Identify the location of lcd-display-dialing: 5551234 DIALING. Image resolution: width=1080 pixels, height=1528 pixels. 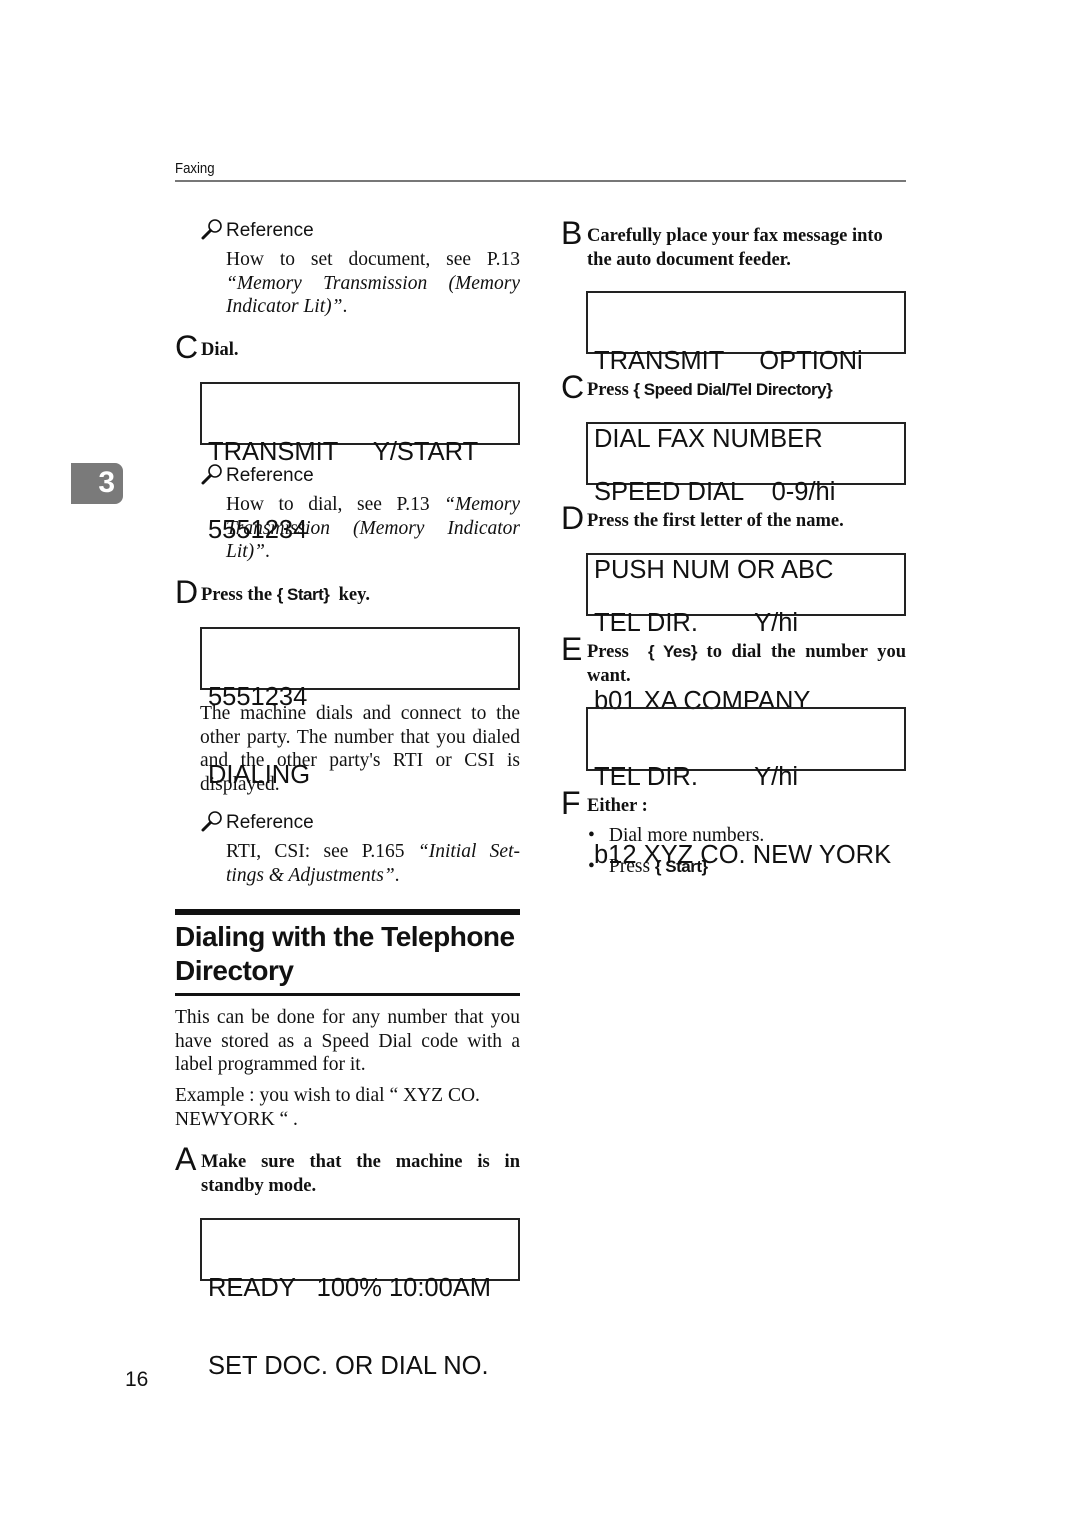
(360, 707).